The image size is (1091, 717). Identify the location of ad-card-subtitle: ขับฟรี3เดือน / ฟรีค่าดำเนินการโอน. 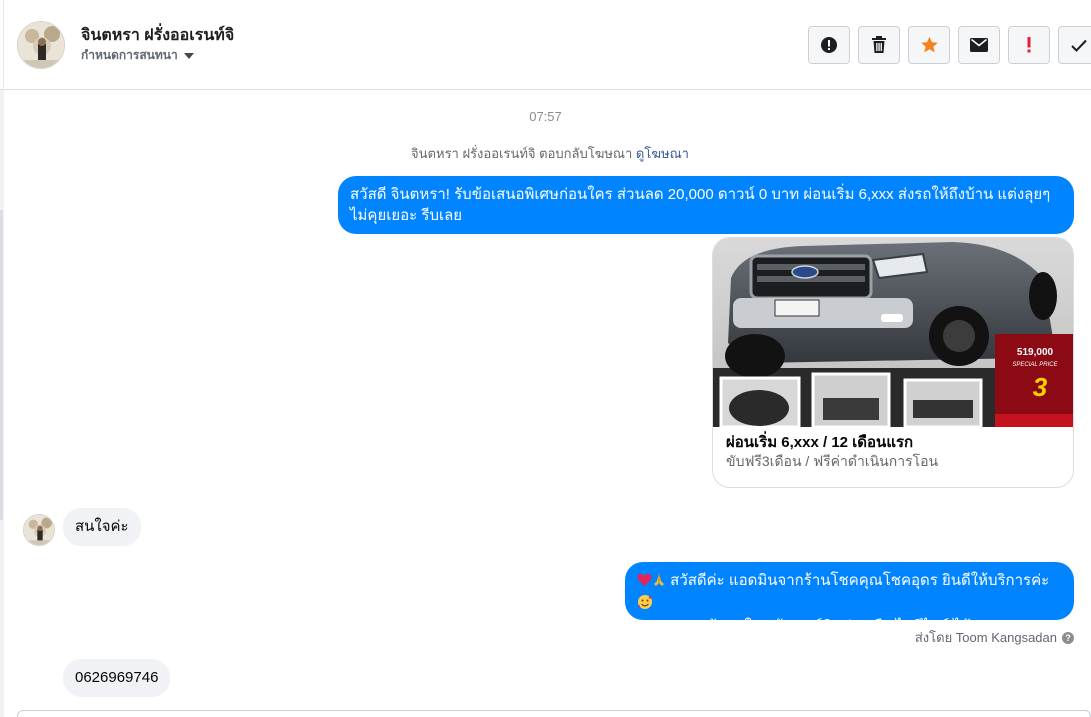
(832, 461).